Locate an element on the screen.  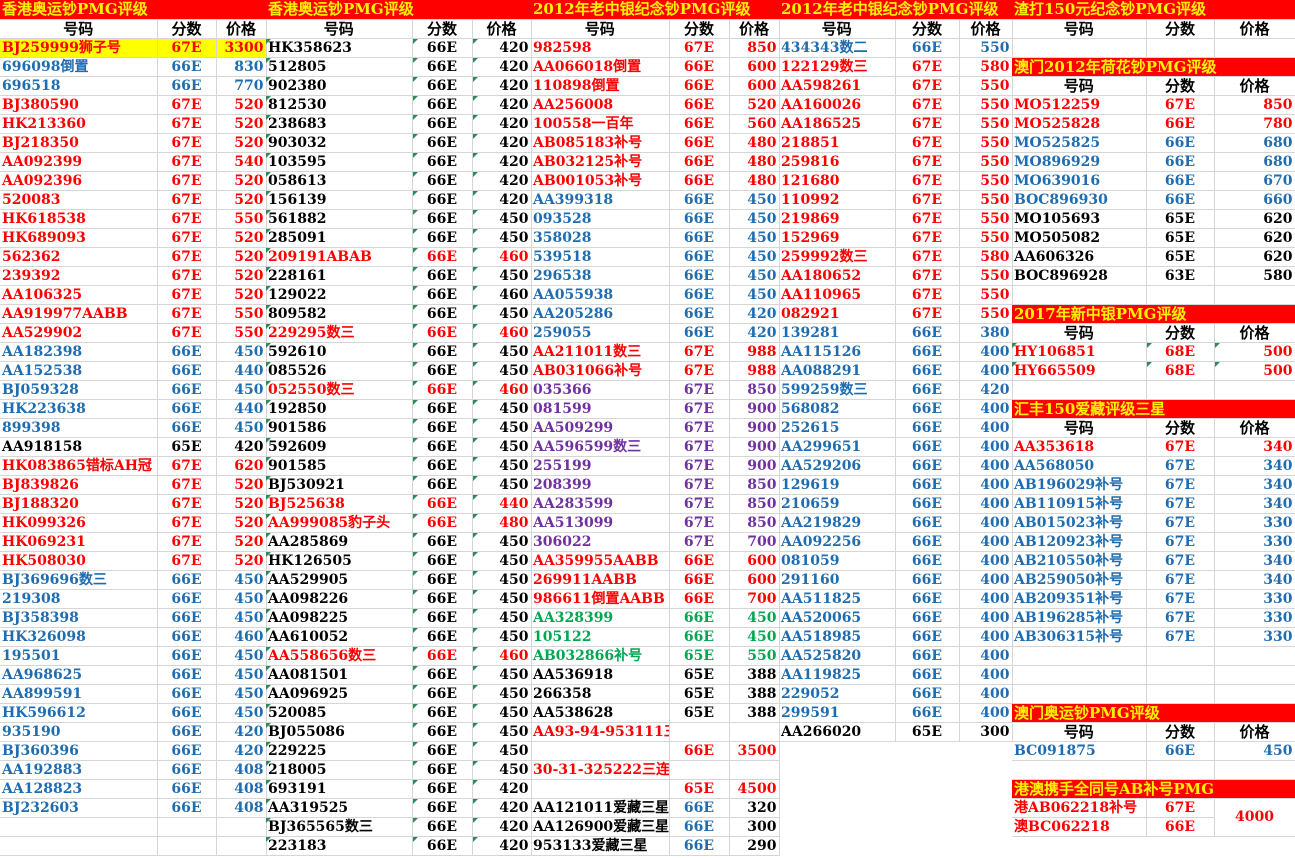
table-row: BOC896928 63E 580 is located at coordinates (1153, 276).